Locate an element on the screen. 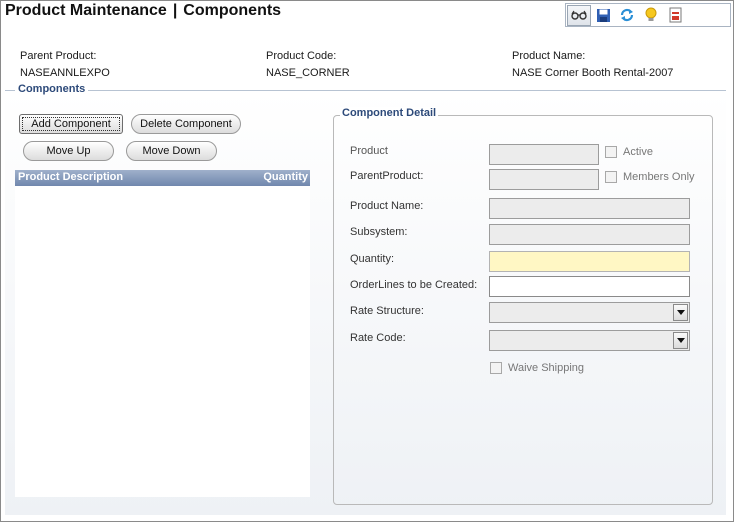 The image size is (734, 522). rate-code-select is located at coordinates (589, 340).